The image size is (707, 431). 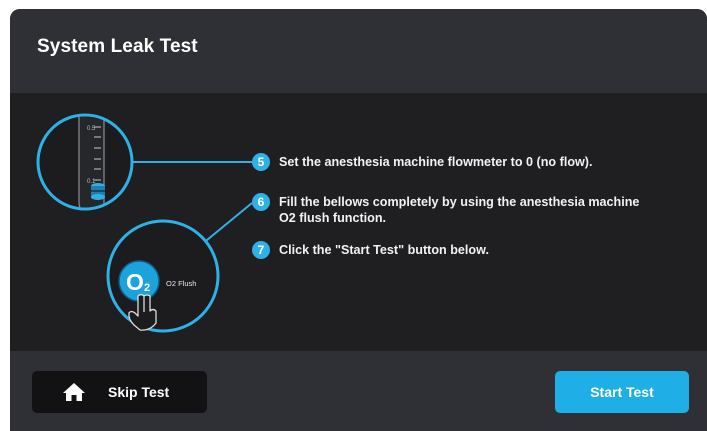 I want to click on o2-button-subscript: 2, so click(x=147, y=288).